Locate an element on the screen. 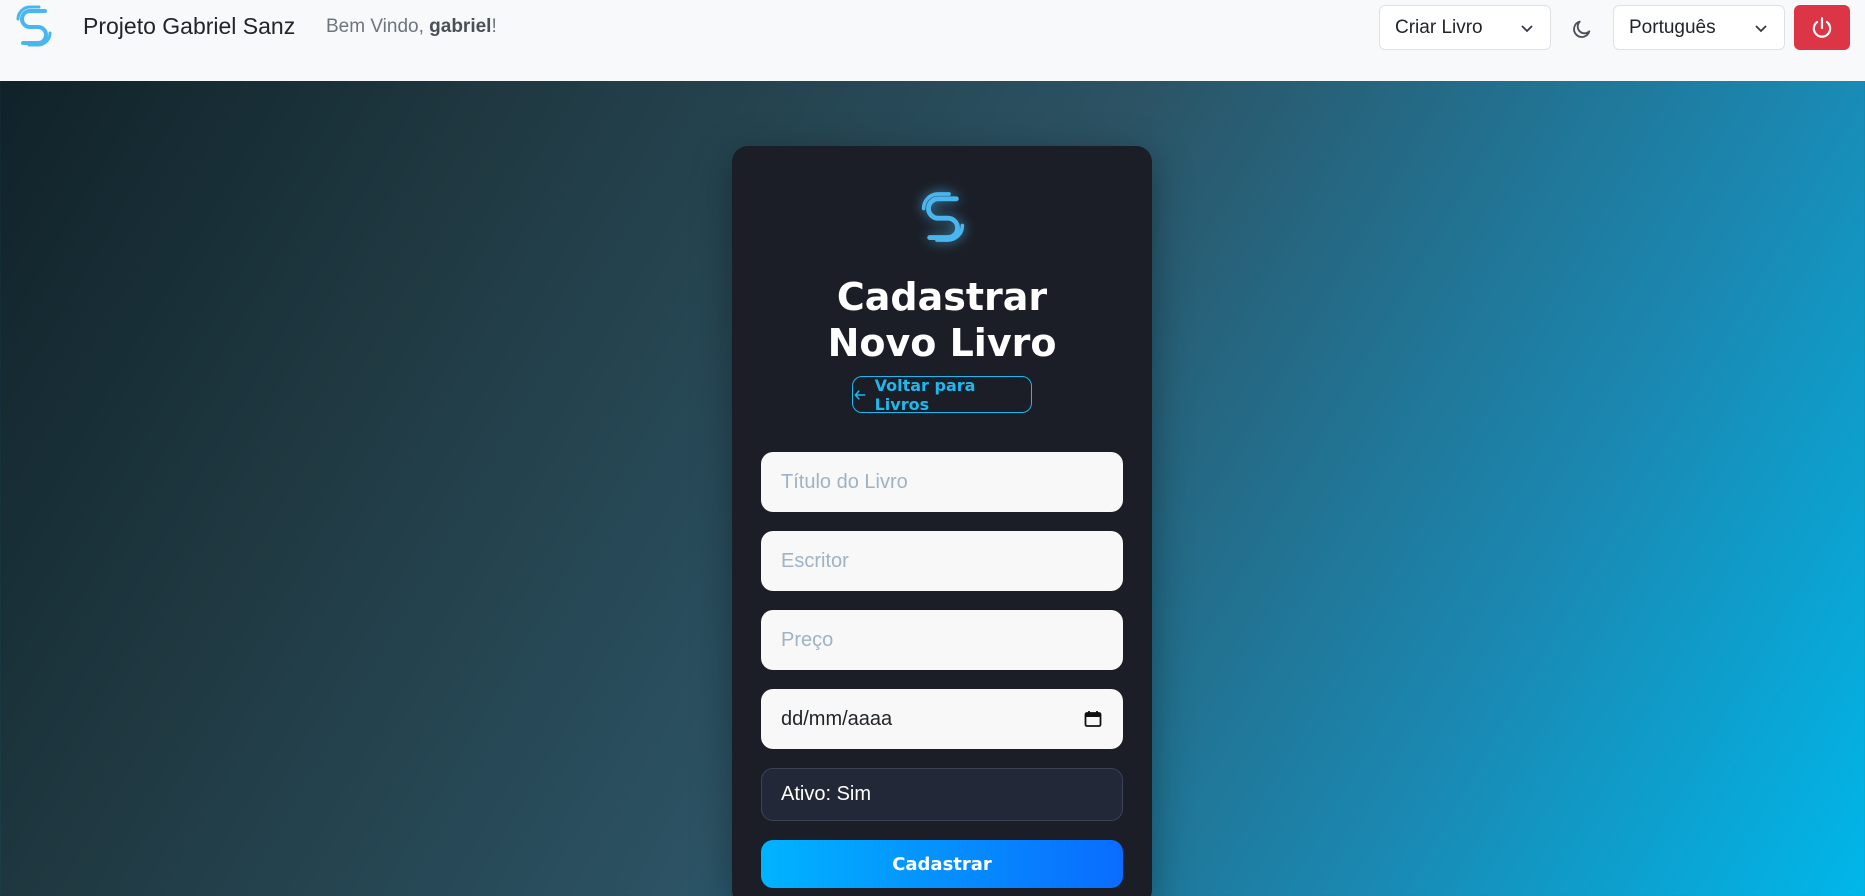  writer-input is located at coordinates (942, 561).